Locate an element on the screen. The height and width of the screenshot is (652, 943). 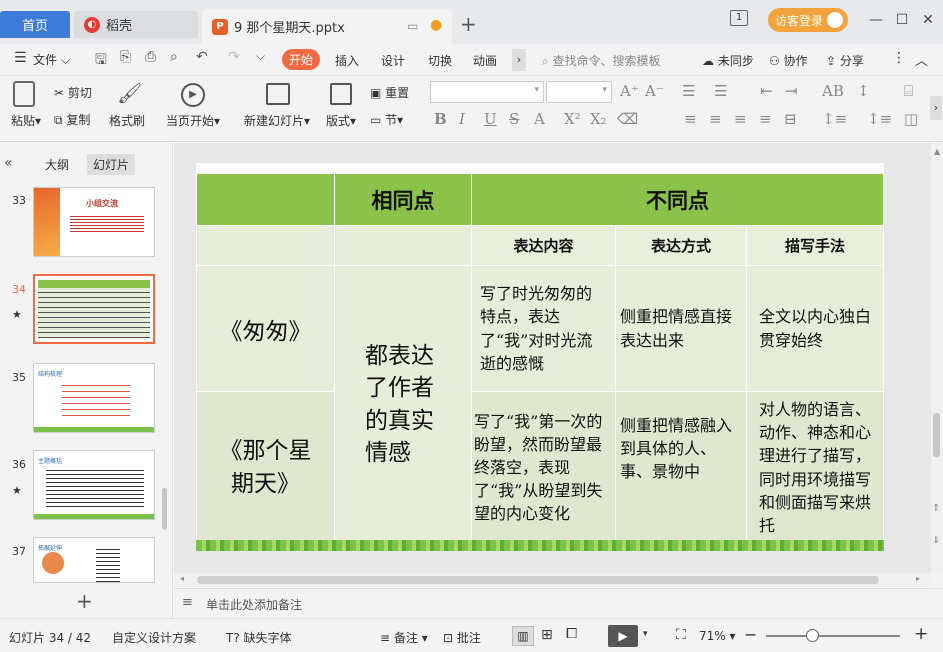
add-slide-icon: + is located at coordinates (84, 601).